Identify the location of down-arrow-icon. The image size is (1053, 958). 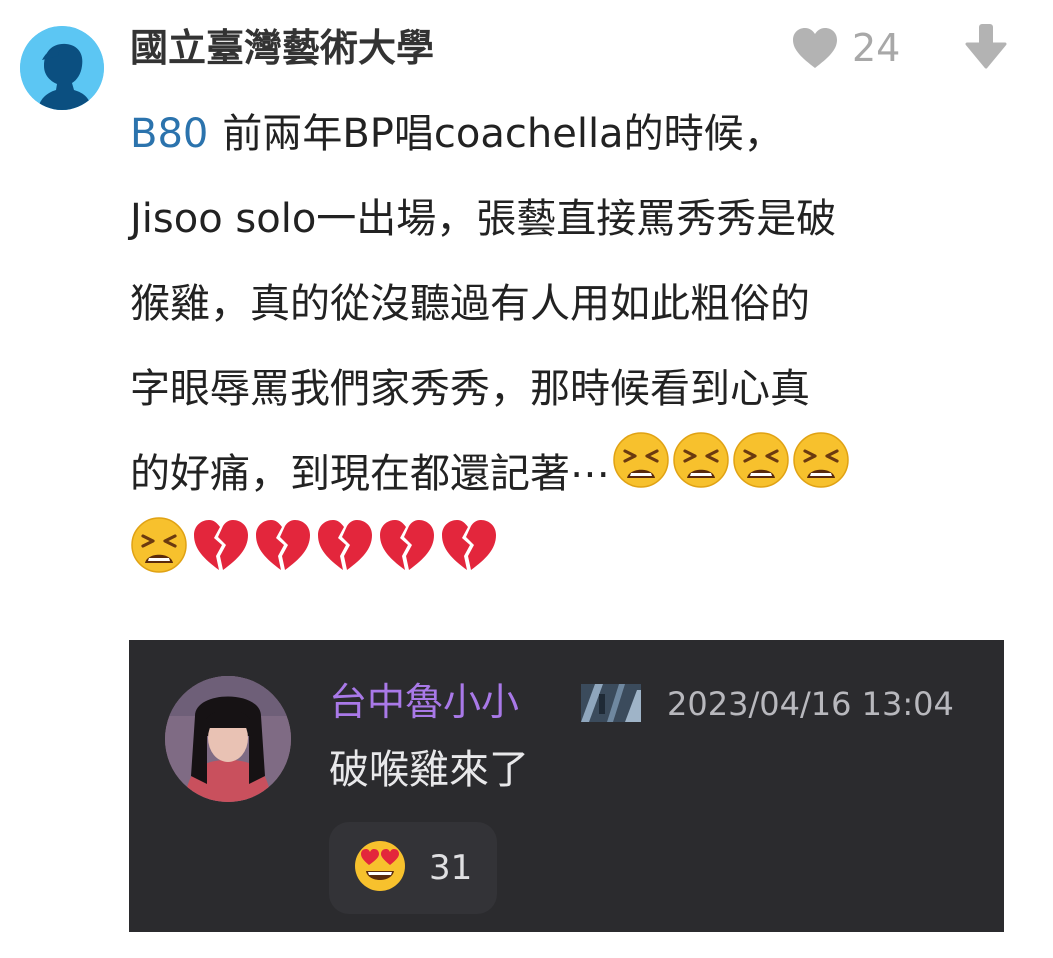
(986, 46).